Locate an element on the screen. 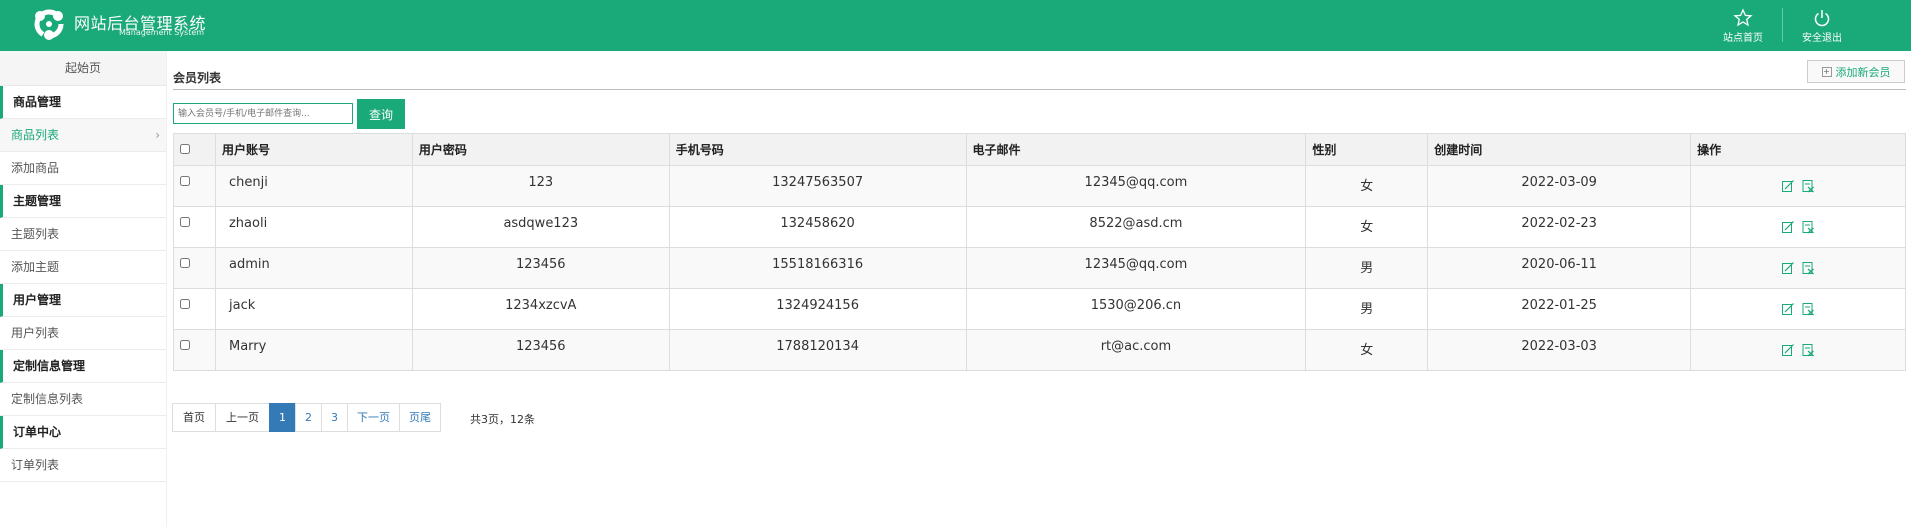  sidebar-item-add-theme: 添加主题 is located at coordinates (83, 267).